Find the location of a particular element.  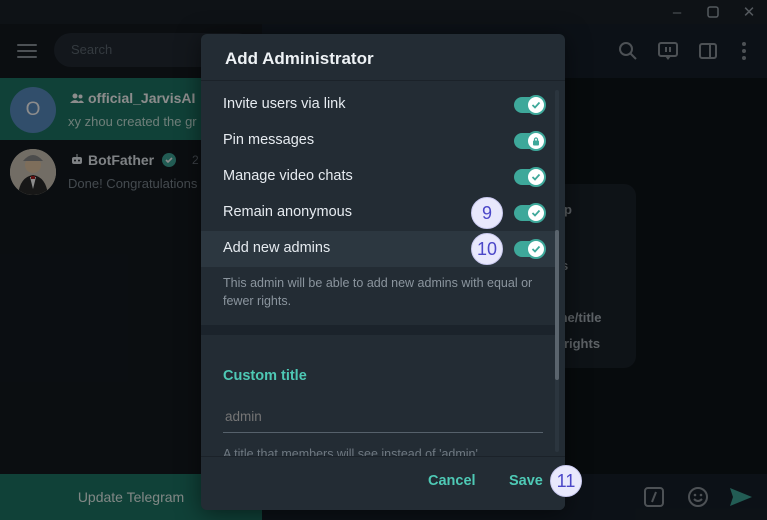

permission-add-new-admins: Add new admins 10 is located at coordinates (380, 249).